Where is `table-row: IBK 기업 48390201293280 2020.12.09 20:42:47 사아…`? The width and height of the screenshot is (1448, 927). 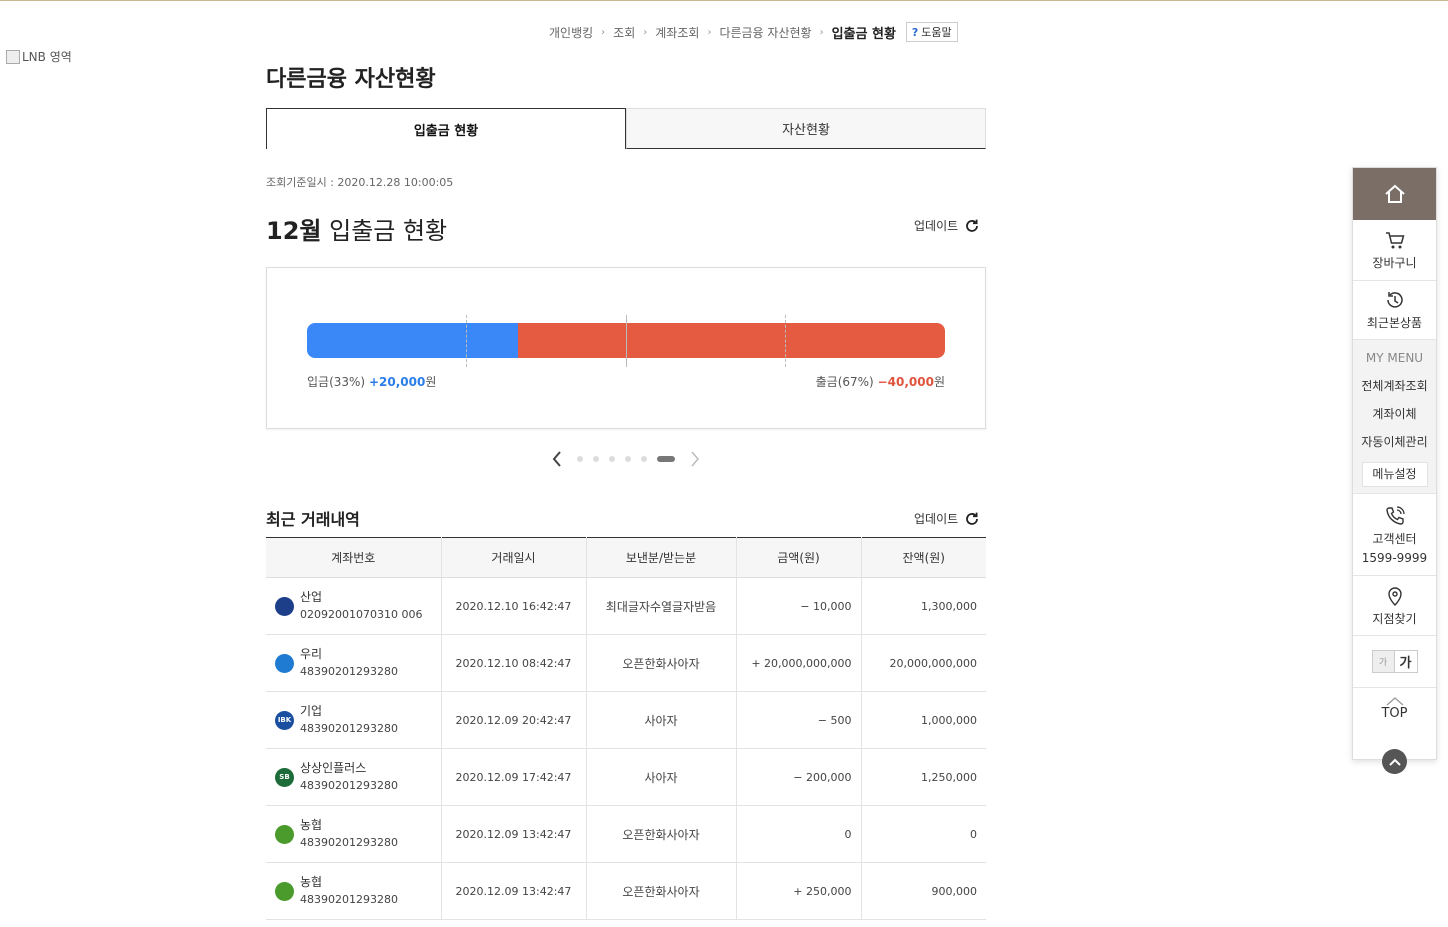 table-row: IBK 기업 48390201293280 2020.12.09 20:42:47 사아… is located at coordinates (626, 720).